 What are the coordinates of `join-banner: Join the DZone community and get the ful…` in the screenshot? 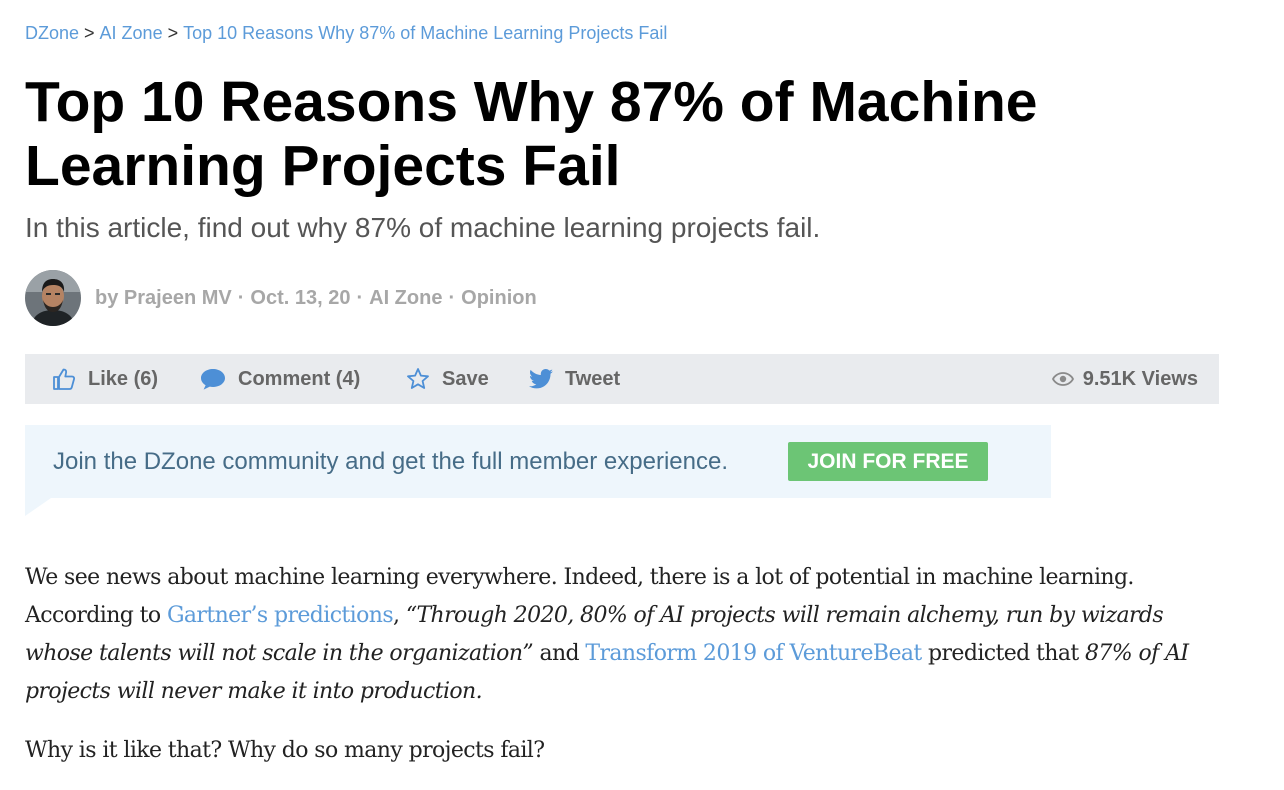 It's located at (538, 461).